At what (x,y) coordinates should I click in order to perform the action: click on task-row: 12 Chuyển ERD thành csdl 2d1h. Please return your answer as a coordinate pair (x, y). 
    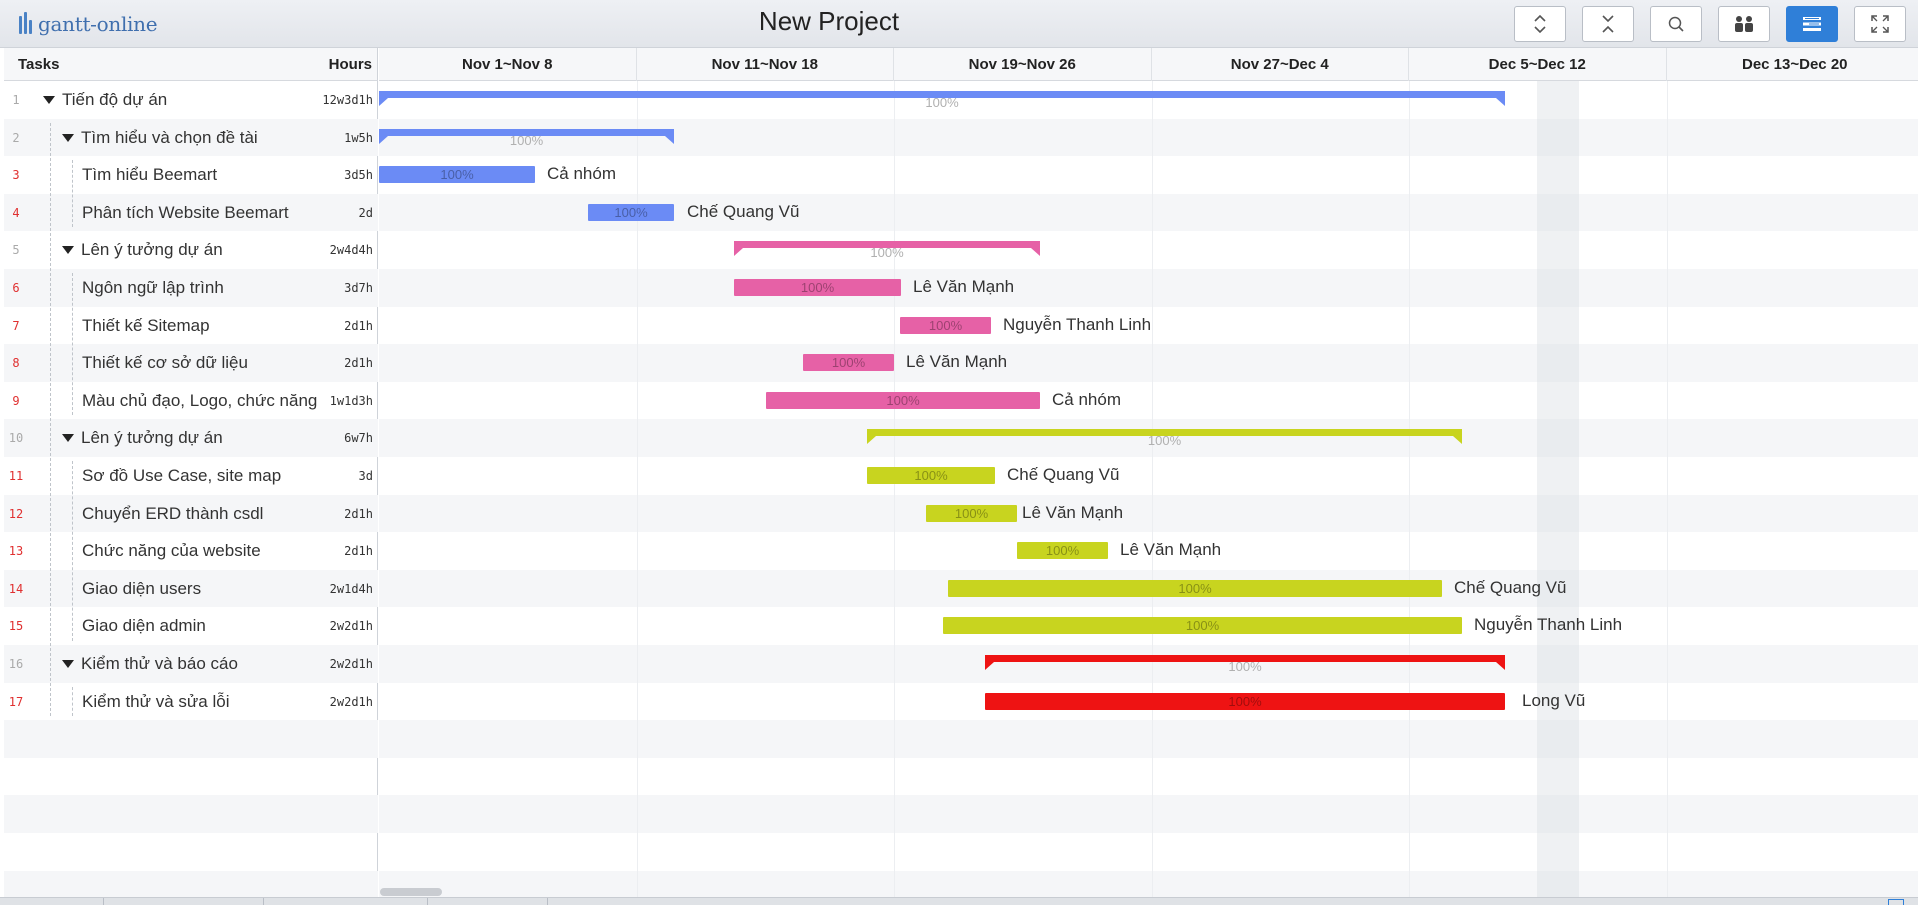
    Looking at the image, I should click on (191, 514).